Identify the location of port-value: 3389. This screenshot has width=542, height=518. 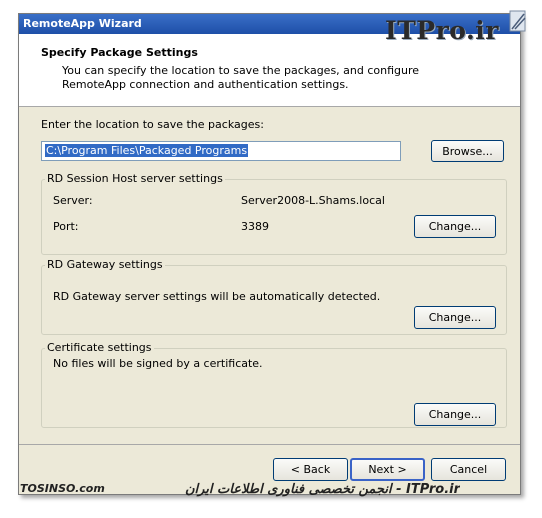
(255, 226).